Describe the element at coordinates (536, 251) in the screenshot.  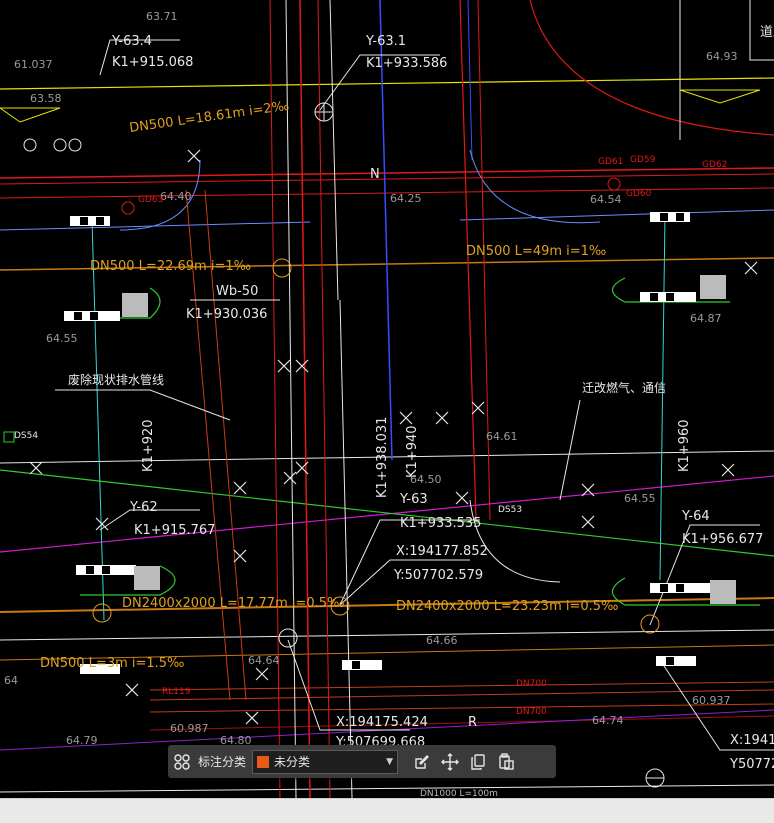
I see `pipe-label-dn500-c: DN500 L=49m i=1‰` at that location.